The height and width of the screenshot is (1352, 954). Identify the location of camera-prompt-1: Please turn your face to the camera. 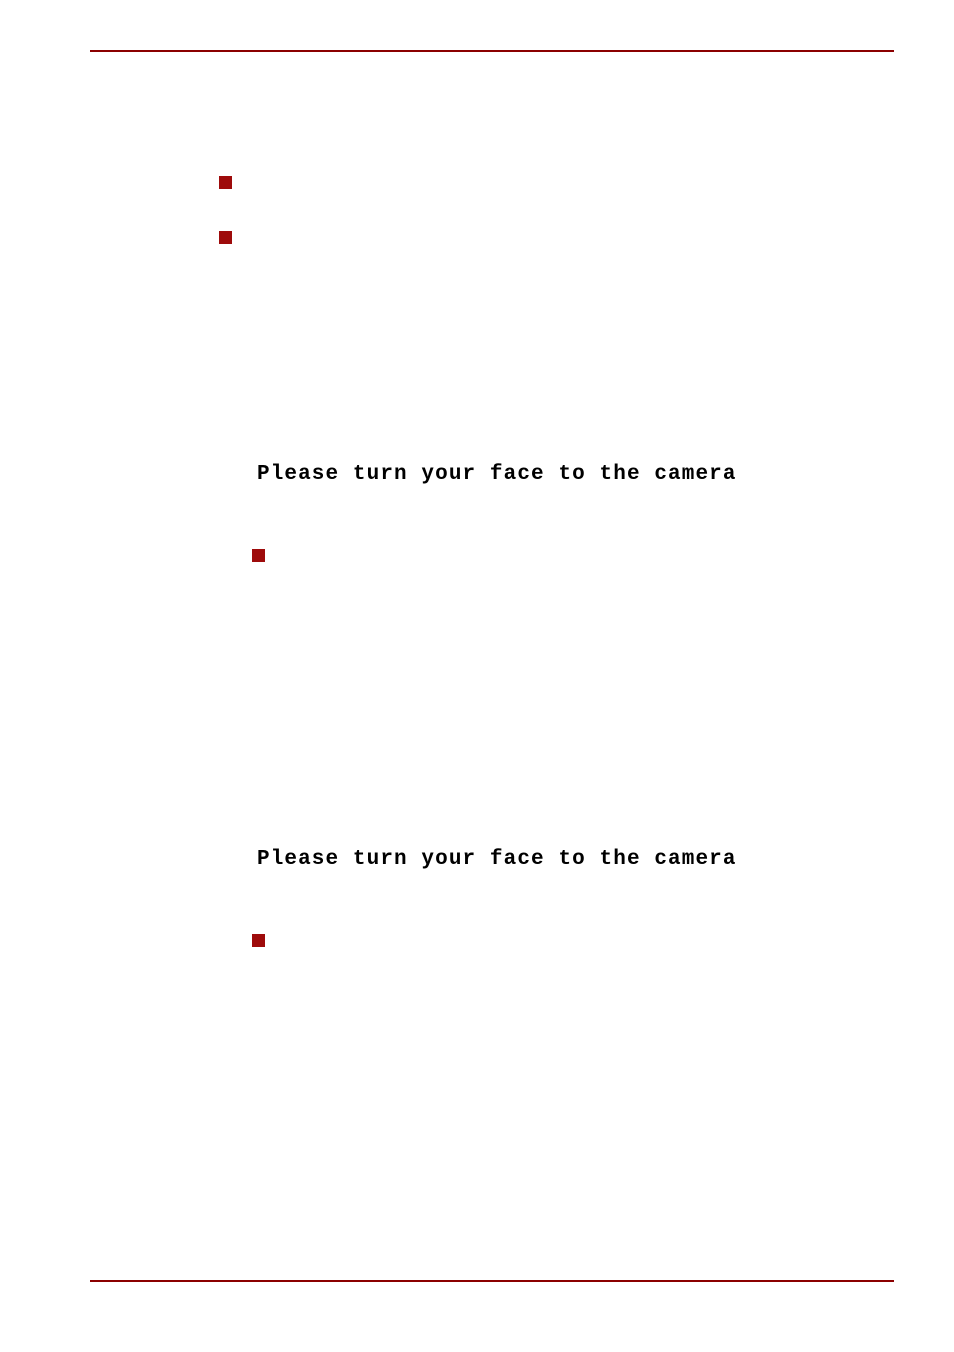
(497, 474).